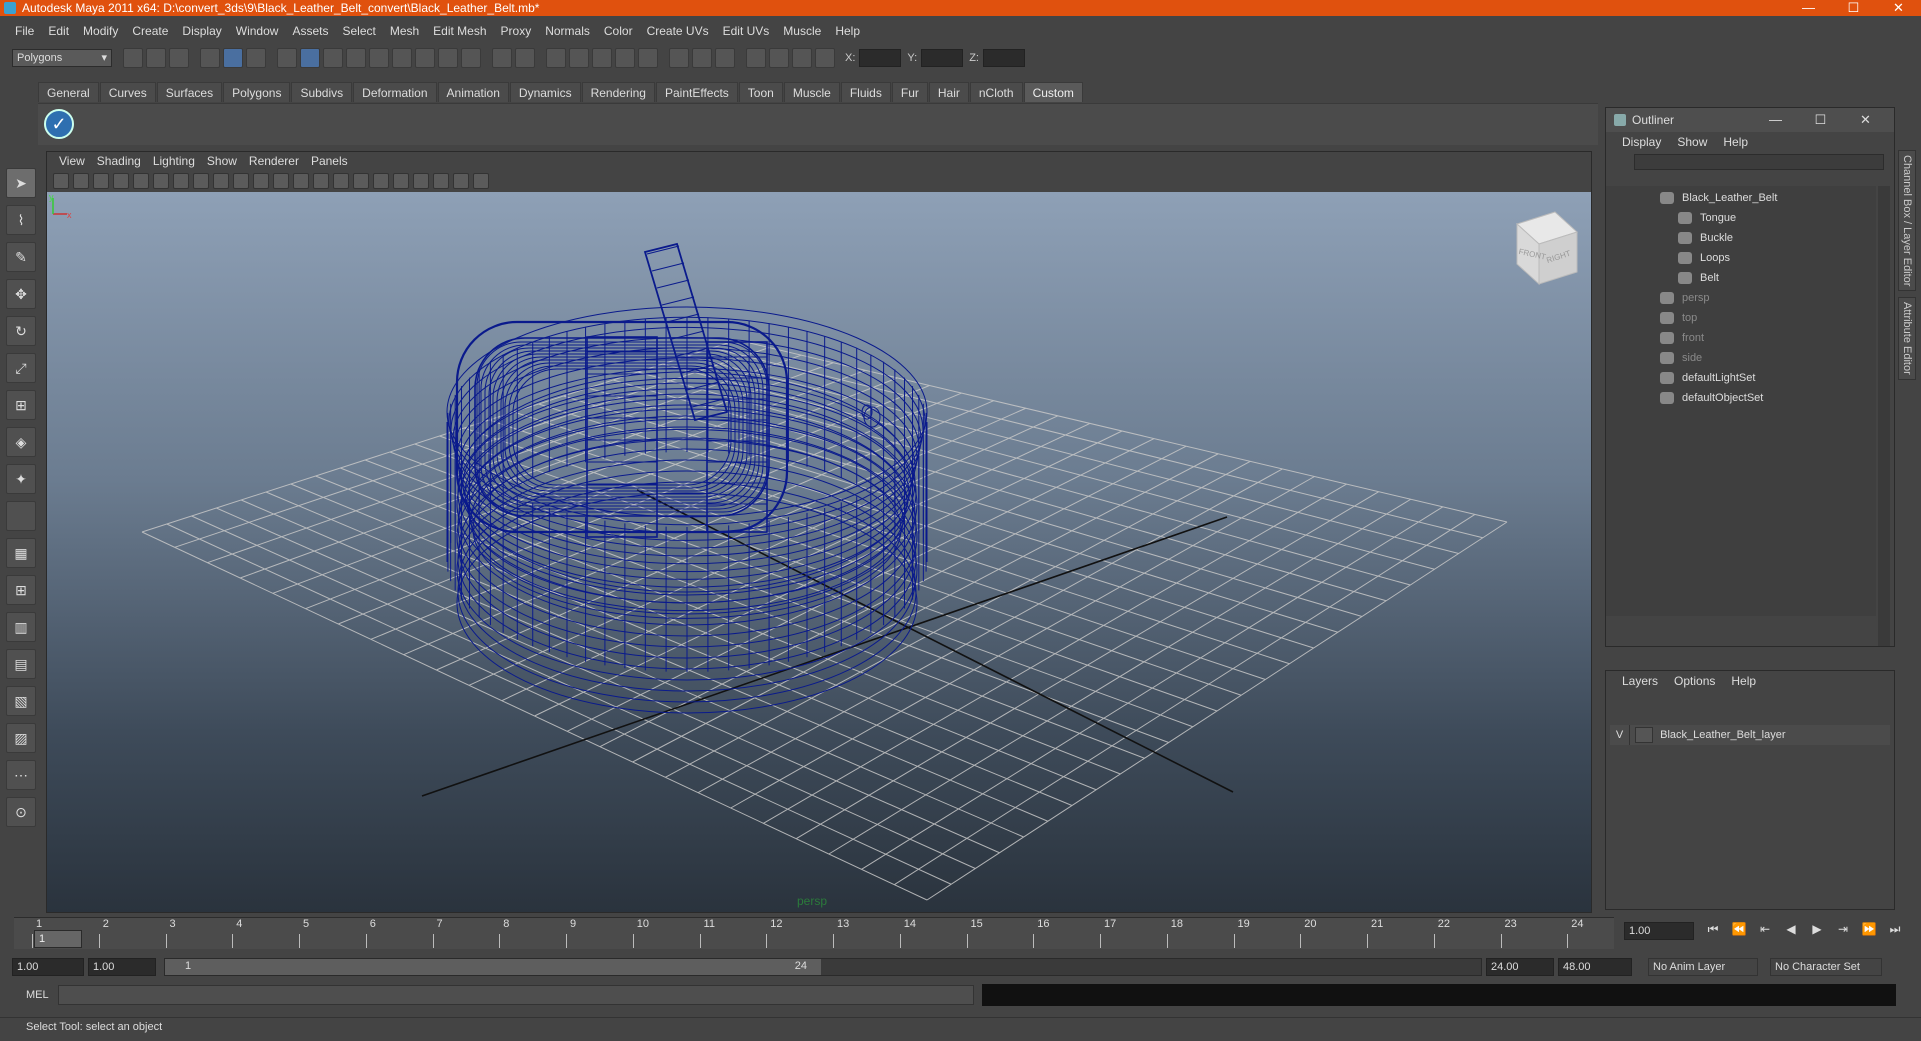 The width and height of the screenshot is (1921, 1041). I want to click on shadows-icon, so click(401, 181).